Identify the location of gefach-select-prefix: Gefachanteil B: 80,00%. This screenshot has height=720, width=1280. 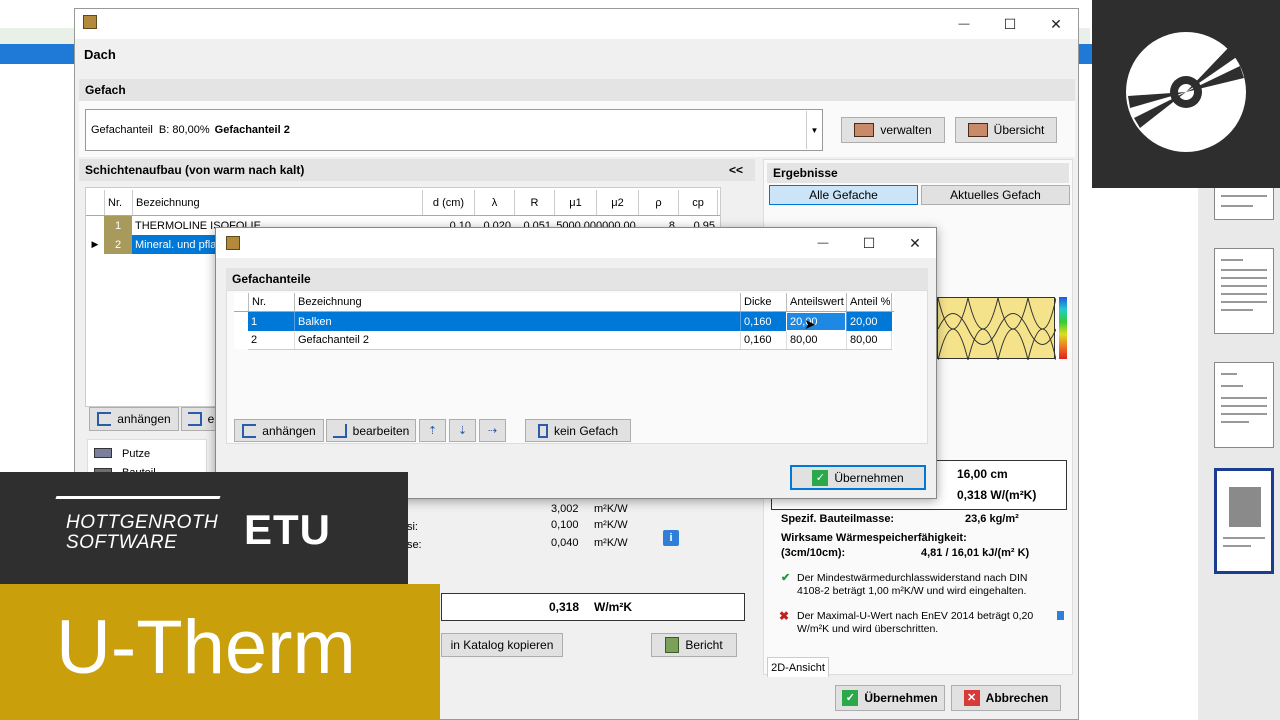
(150, 130).